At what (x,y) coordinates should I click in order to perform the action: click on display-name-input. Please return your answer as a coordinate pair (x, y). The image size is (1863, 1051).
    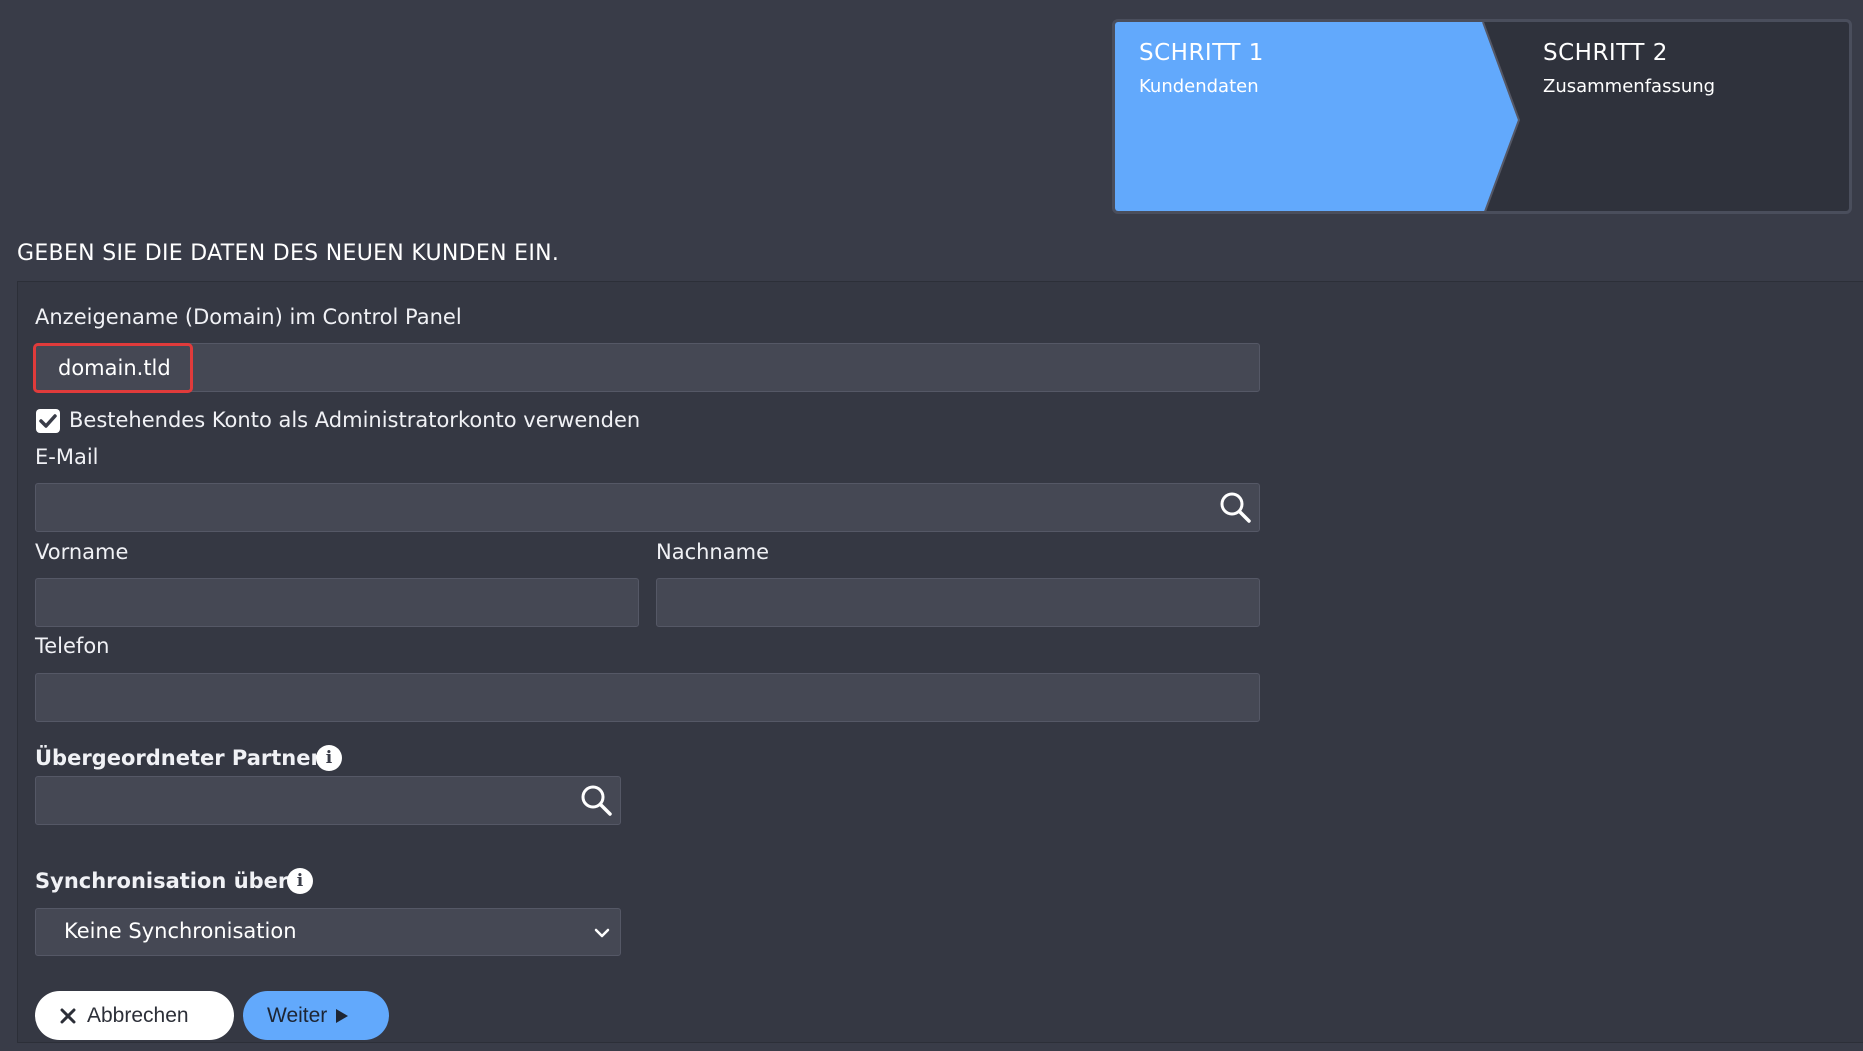
    Looking at the image, I should click on (647, 367).